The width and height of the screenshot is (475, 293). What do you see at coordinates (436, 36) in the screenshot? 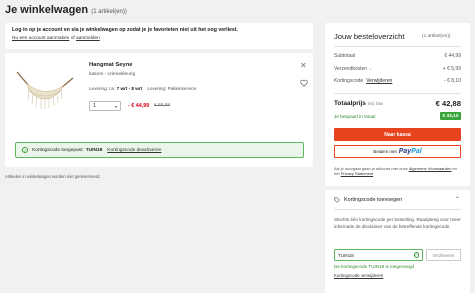
I see `summary-count: (1 artikel(en))` at bounding box center [436, 36].